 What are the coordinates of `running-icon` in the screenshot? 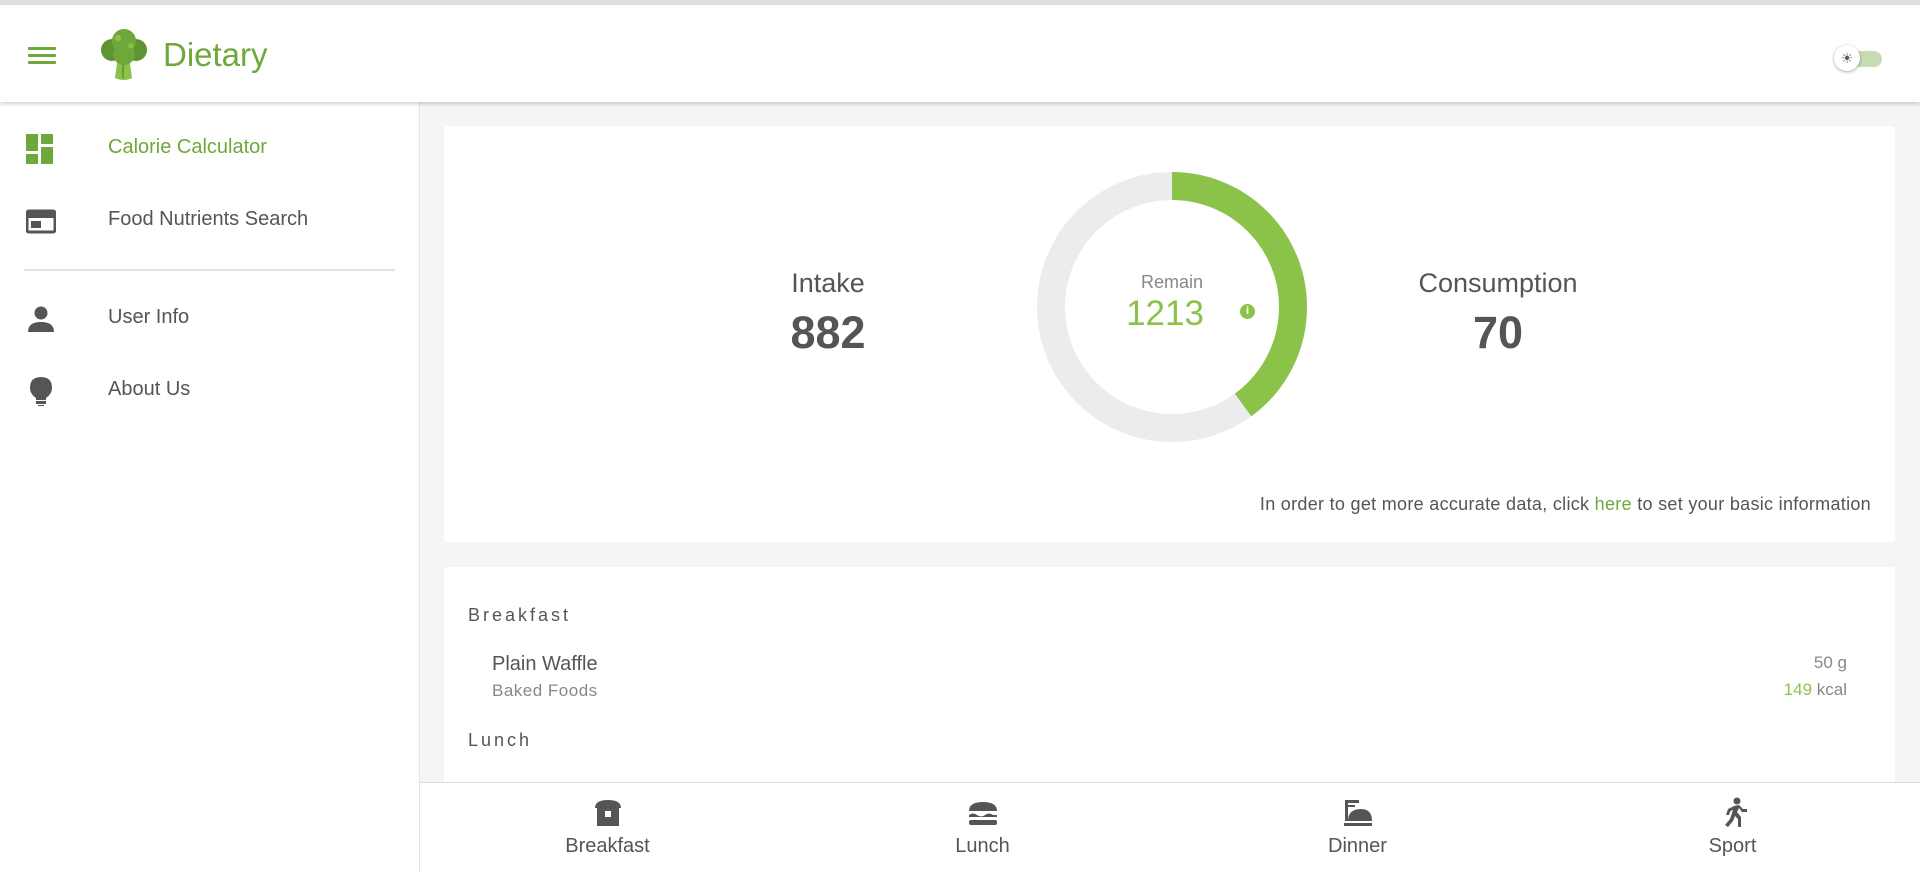 It's located at (1736, 812).